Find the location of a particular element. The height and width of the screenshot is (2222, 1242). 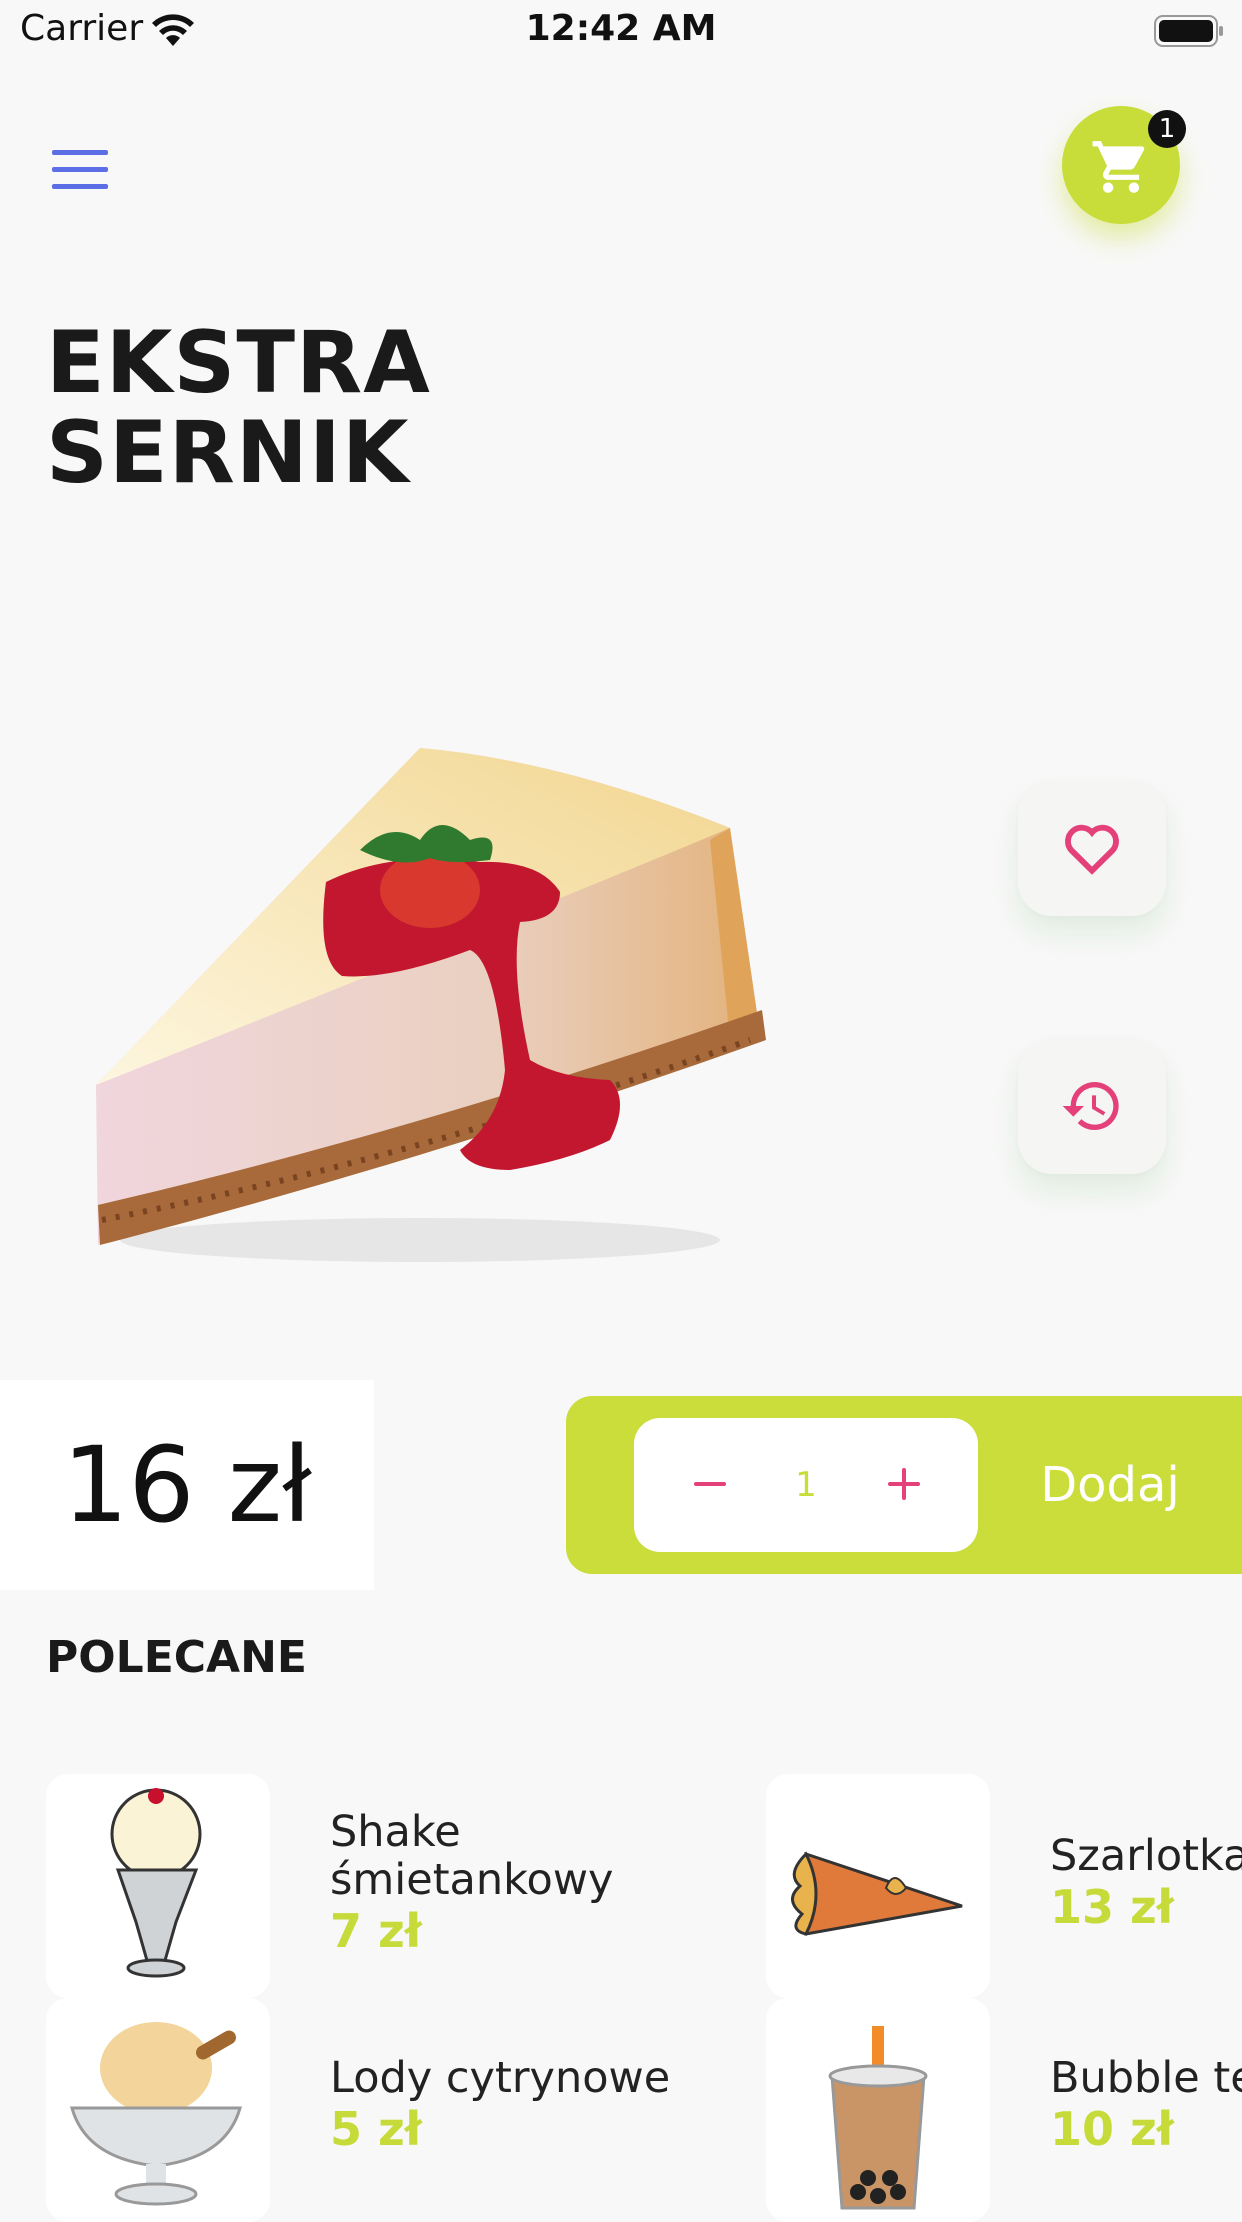

recommended-item: Szarlotka 13 zł is located at coordinates (1146, 1883).